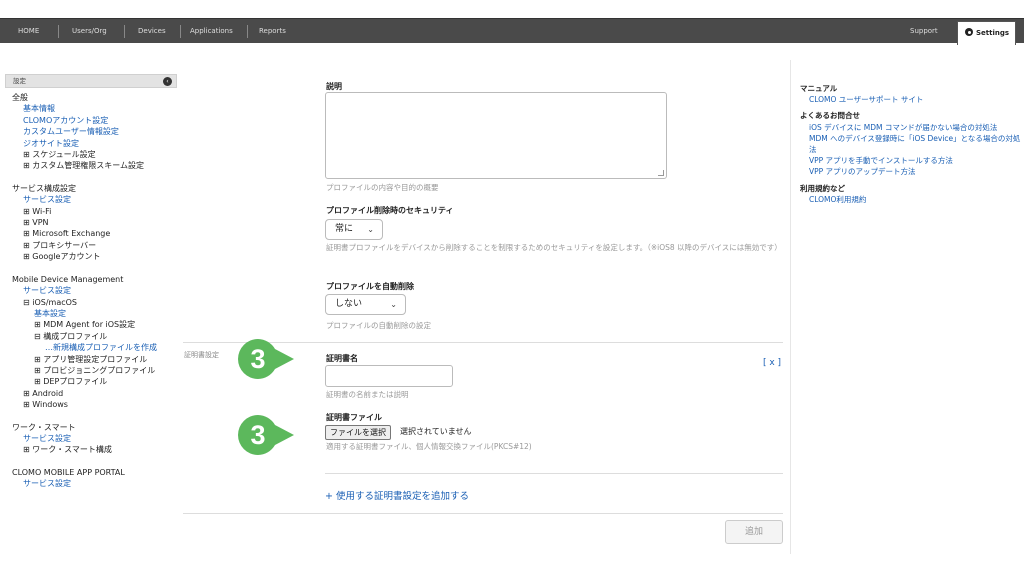  What do you see at coordinates (94, 211) in the screenshot?
I see `sidebar-item: ⊞ Wi-Fi` at bounding box center [94, 211].